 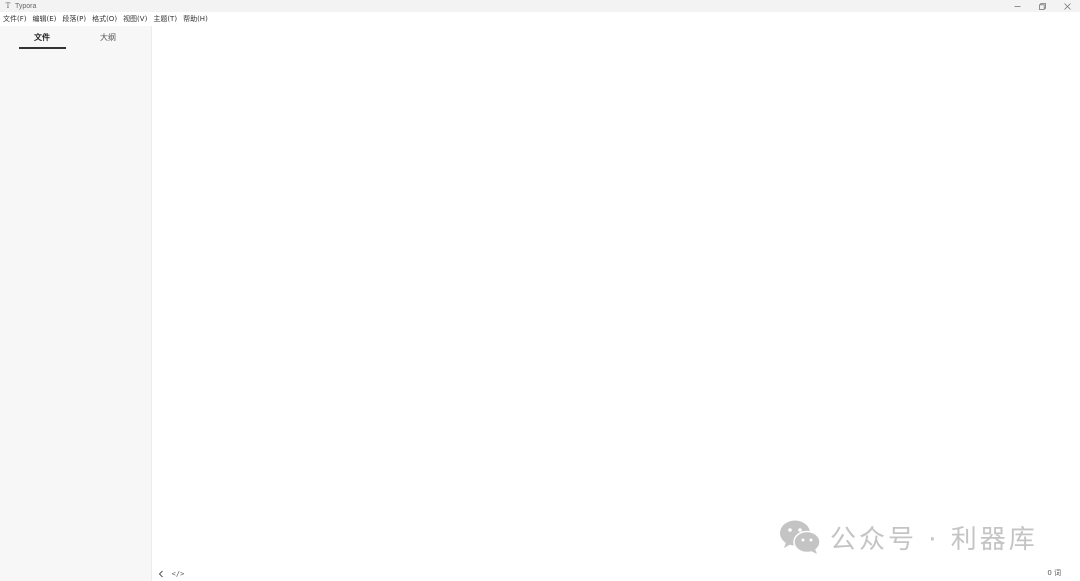 I want to click on menu-view: 视图(V), so click(x=135, y=19).